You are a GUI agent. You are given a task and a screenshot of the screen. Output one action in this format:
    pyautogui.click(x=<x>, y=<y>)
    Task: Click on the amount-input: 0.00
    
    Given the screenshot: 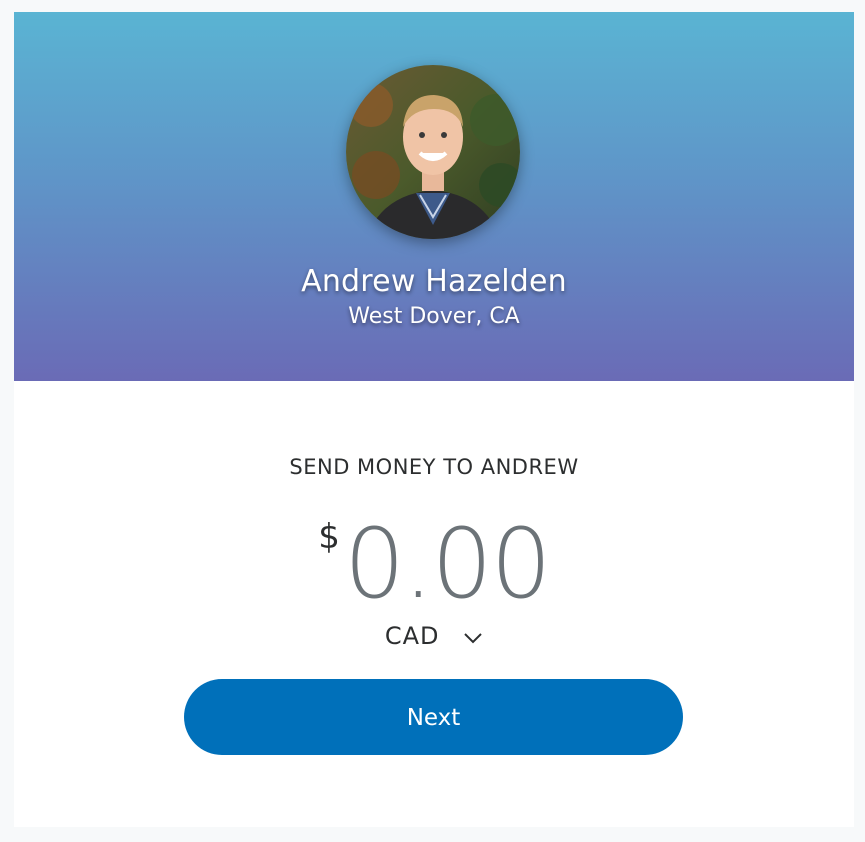 What is the action you would take?
    pyautogui.click(x=448, y=564)
    